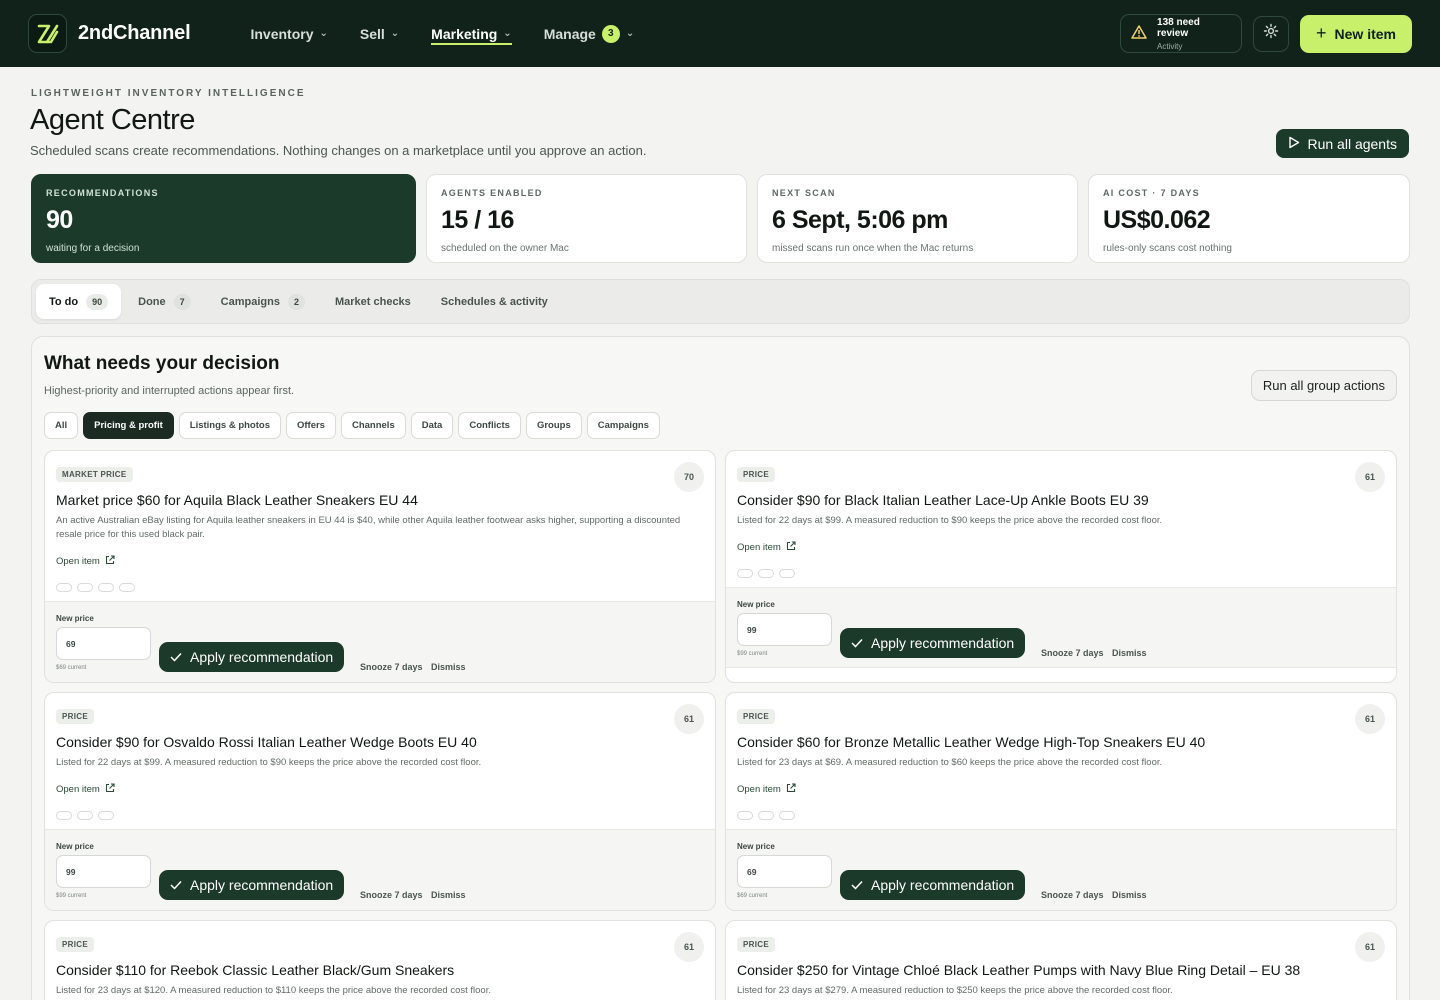  I want to click on current-price-note: $99 current, so click(71, 896).